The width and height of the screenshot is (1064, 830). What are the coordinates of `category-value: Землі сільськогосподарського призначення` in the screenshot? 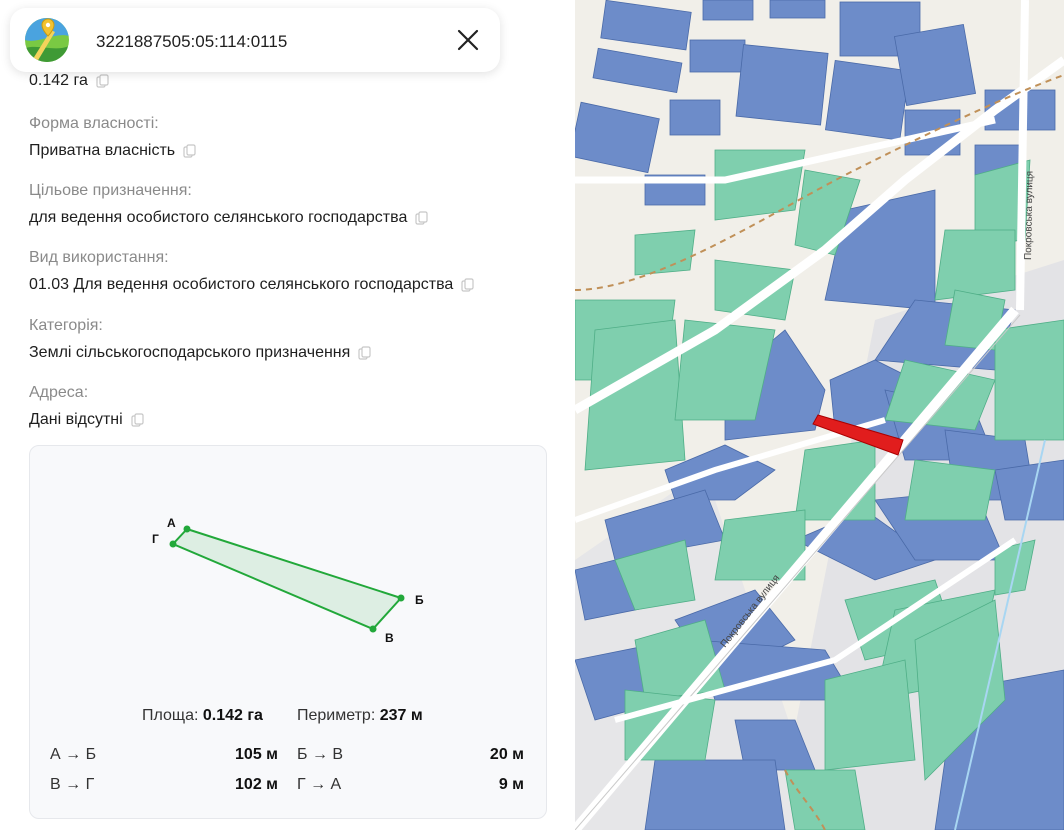 It's located at (190, 352).